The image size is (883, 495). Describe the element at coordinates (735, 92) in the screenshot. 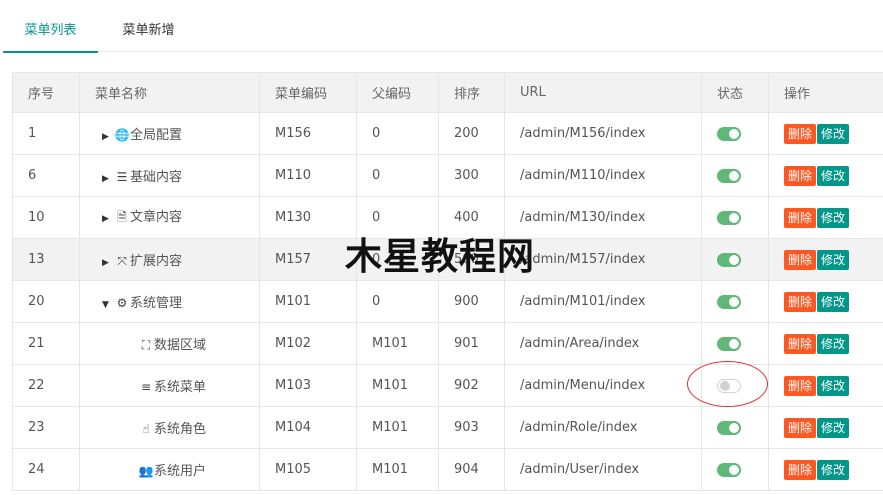

I see `header-status: 状态` at that location.